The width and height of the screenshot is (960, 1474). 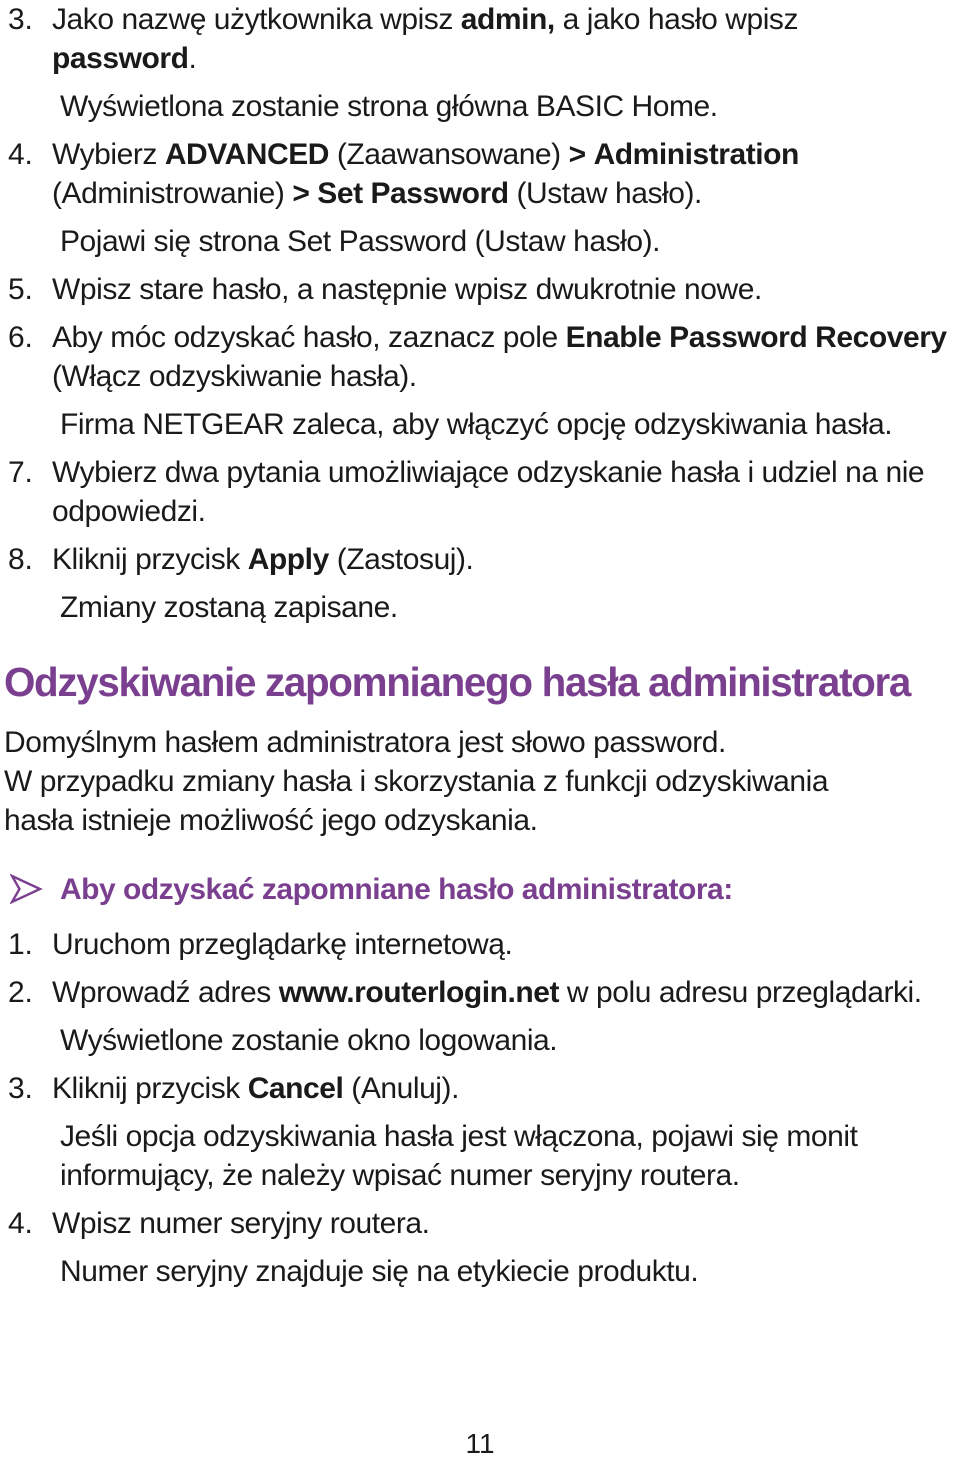 I want to click on step-text, so click(x=590, y=154).